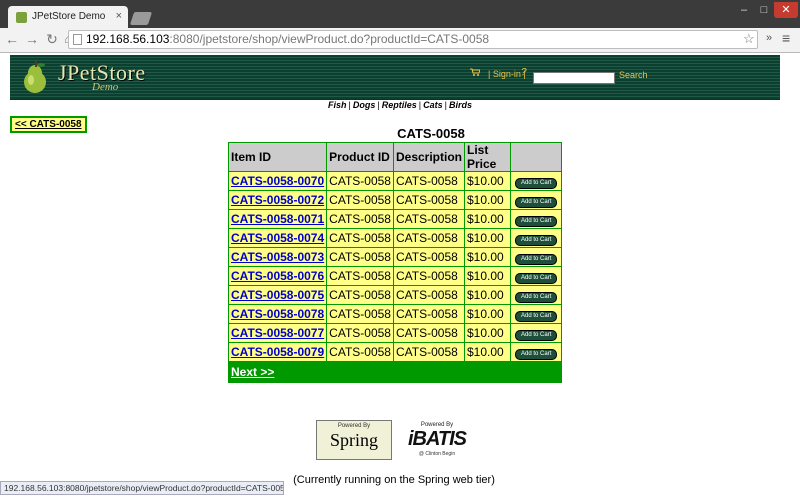 This screenshot has width=800, height=500. I want to click on reload-icon: ↻, so click(52, 39).